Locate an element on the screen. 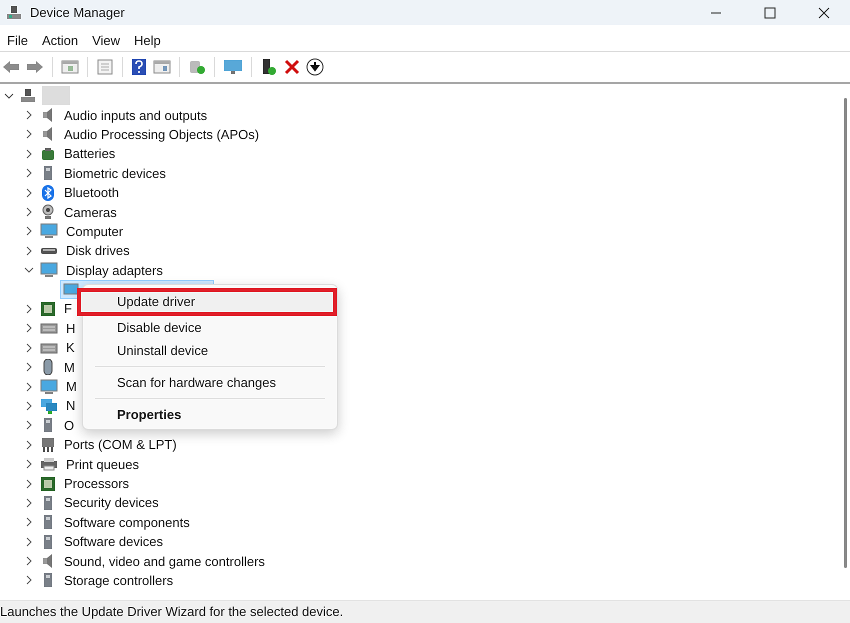 This screenshot has width=850, height=623. status-bar: Launches the Update Driver Wizard for the selected device. is located at coordinates (425, 611).